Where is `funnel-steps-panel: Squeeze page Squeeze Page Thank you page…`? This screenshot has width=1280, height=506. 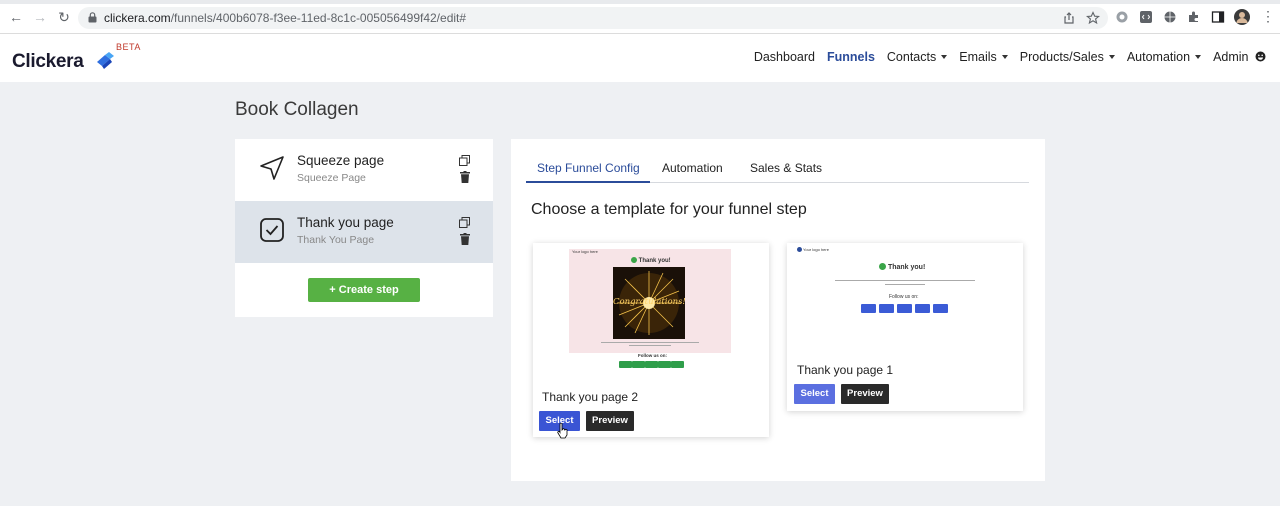 funnel-steps-panel: Squeeze page Squeeze Page Thank you page… is located at coordinates (364, 228).